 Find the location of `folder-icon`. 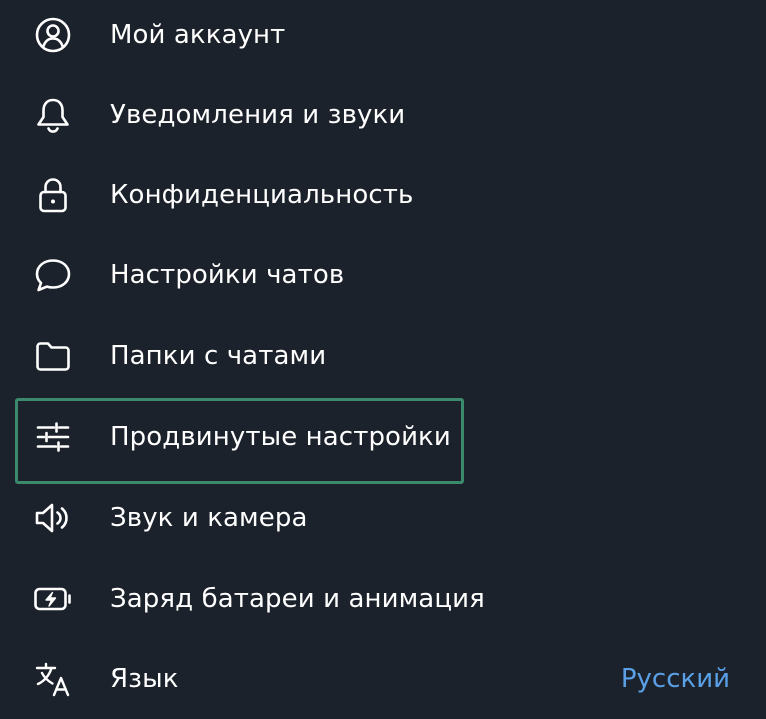

folder-icon is located at coordinates (53, 356).